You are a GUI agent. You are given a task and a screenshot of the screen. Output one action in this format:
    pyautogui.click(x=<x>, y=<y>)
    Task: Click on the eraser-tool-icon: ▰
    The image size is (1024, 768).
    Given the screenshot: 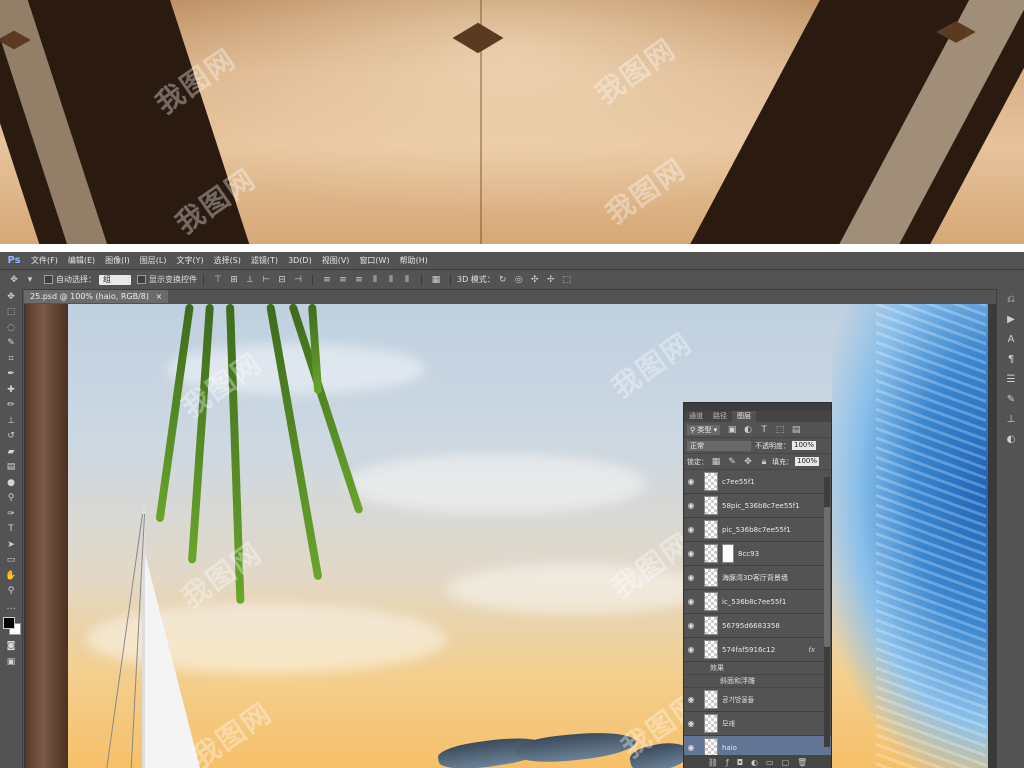 What is the action you would take?
    pyautogui.click(x=11, y=452)
    